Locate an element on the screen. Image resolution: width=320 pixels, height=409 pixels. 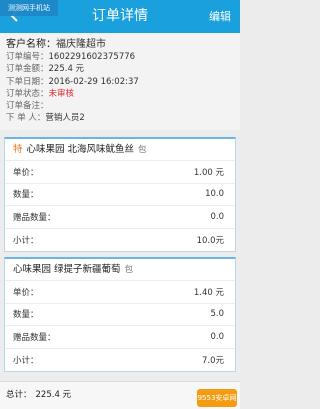
customer-label: 客户名称： is located at coordinates (31, 44).